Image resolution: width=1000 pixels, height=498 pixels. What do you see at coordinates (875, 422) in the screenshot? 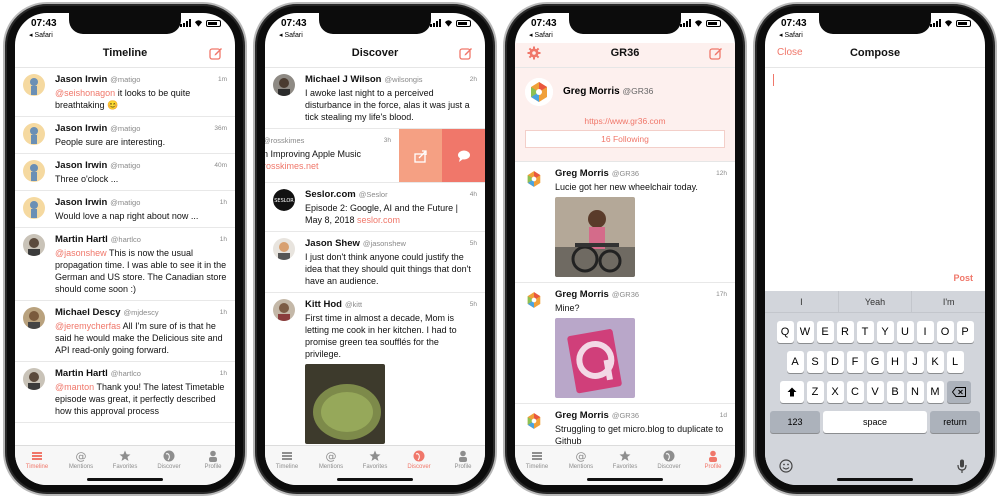
I see `space-key: space` at bounding box center [875, 422].